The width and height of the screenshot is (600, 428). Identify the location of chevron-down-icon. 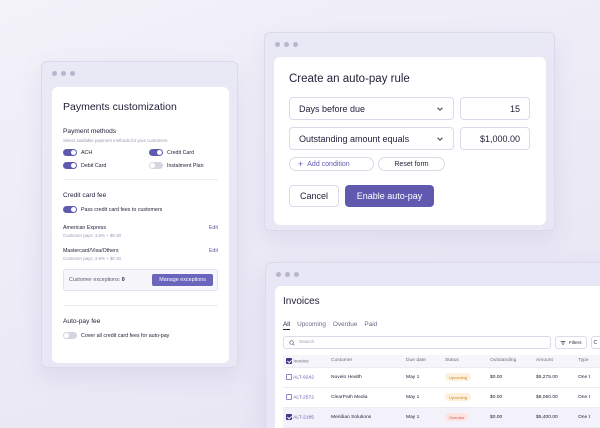
(440, 138).